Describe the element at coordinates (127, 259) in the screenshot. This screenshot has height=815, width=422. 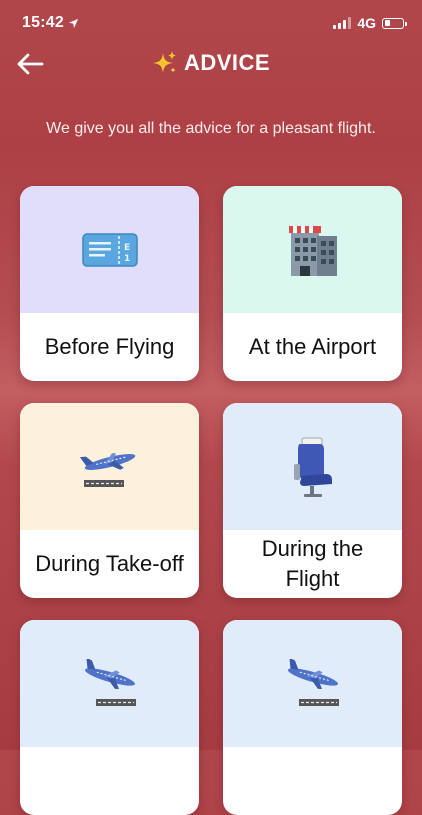
I see `svg-text: 1` at that location.